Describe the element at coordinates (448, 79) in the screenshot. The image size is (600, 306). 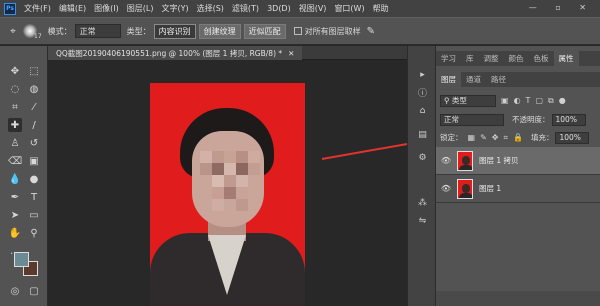
I see `tab-layers: 图层` at that location.